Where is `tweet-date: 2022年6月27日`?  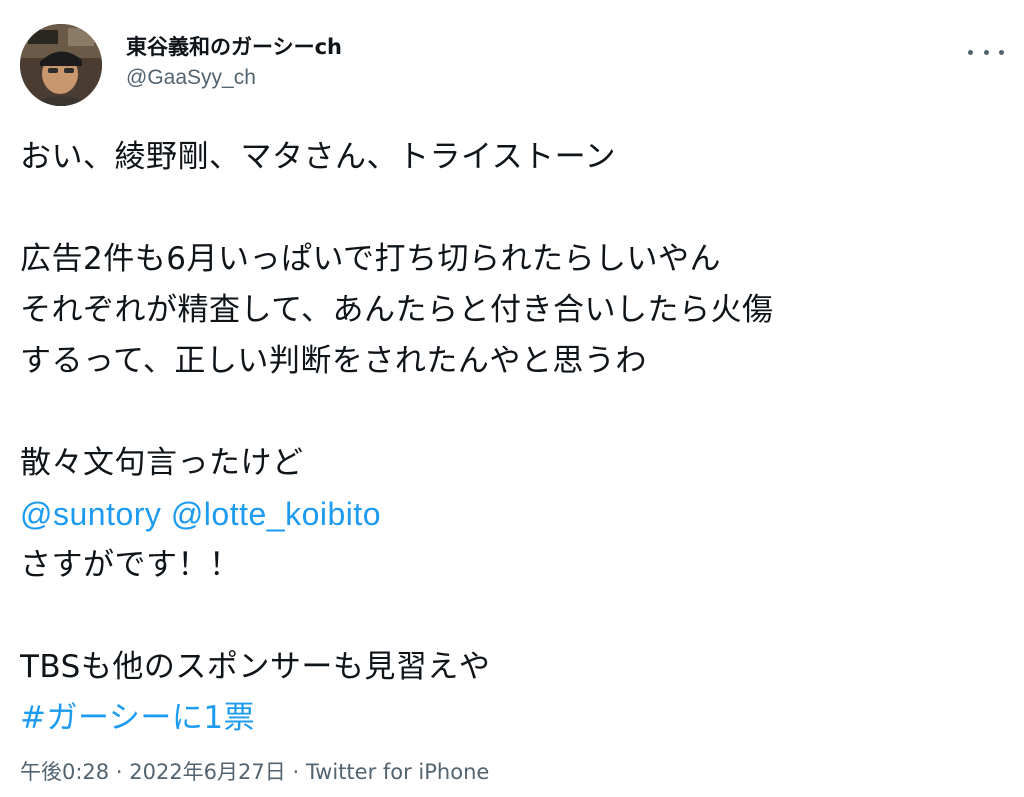 tweet-date: 2022年6月27日 is located at coordinates (207, 772).